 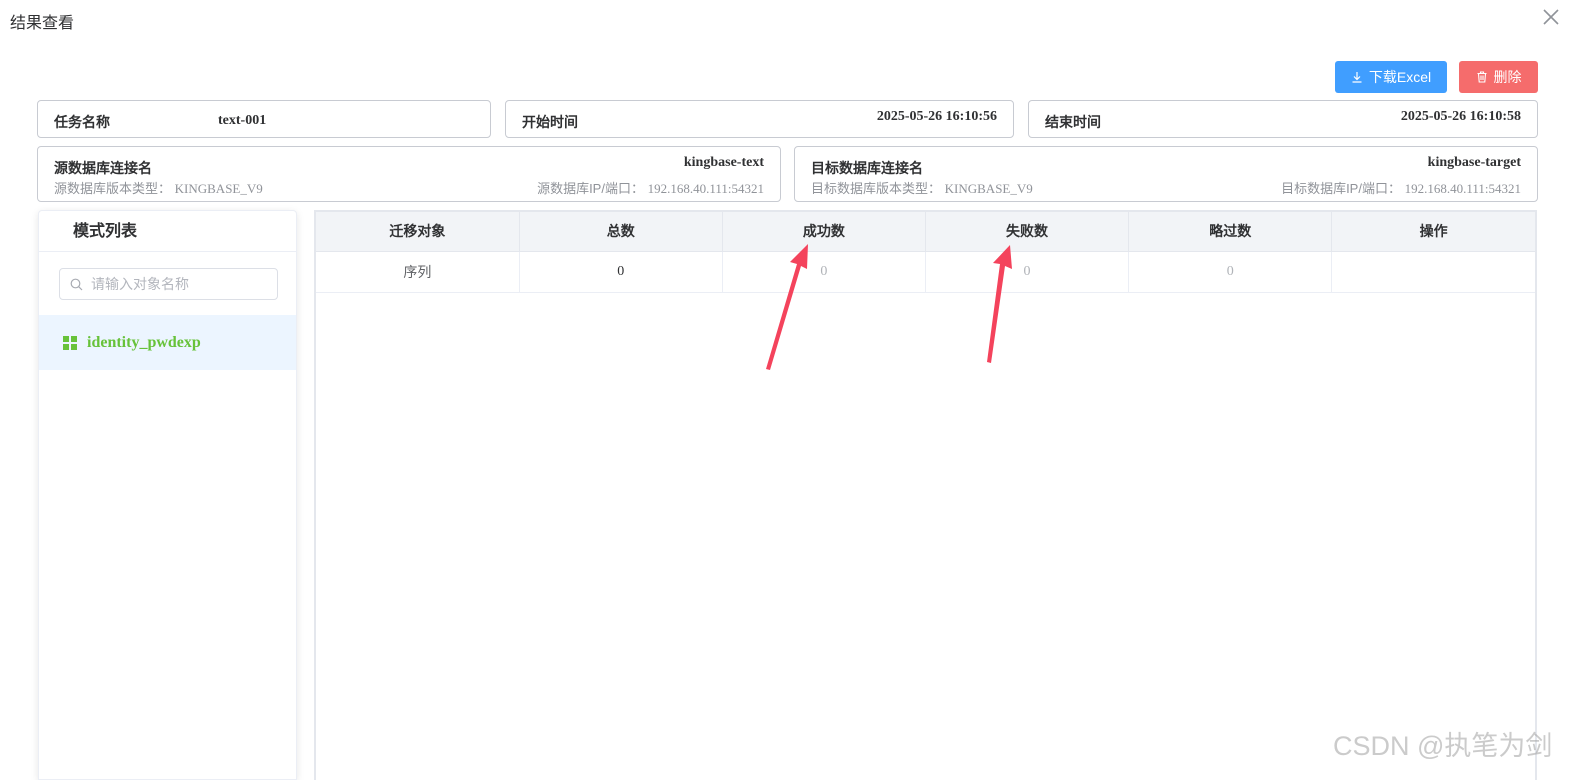 I want to click on schema-item: identity_pwdexp, so click(x=167, y=342).